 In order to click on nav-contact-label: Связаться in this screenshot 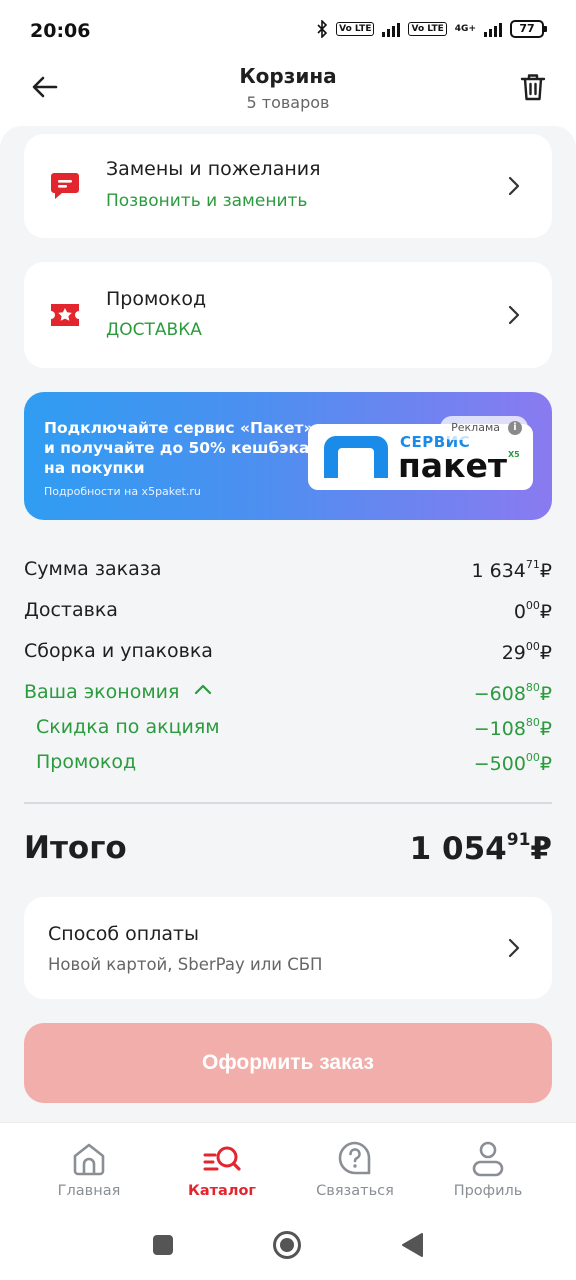, I will do `click(355, 1191)`.